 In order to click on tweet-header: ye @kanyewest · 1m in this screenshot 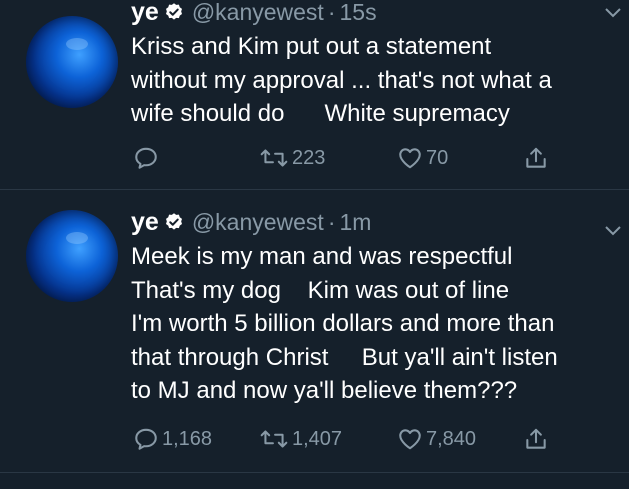, I will do `click(251, 222)`.